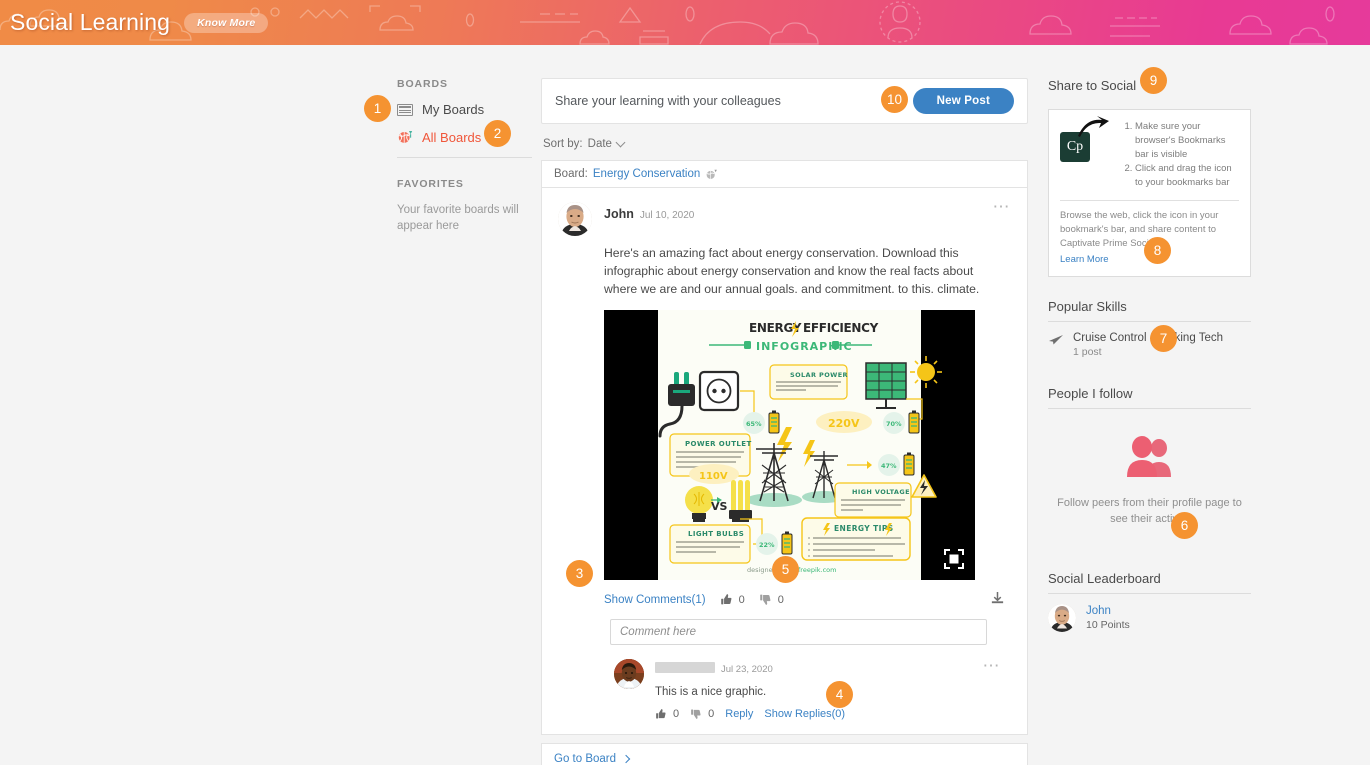  I want to click on new-post-button: New Post, so click(963, 101).